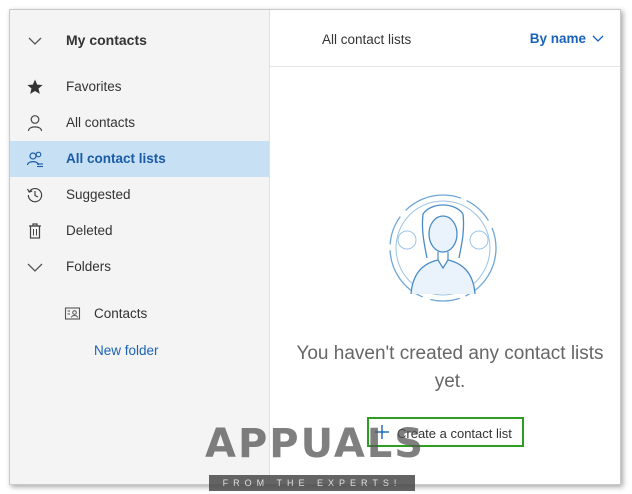 The image size is (632, 494). Describe the element at coordinates (72, 313) in the screenshot. I see `contact-card-icon` at that location.